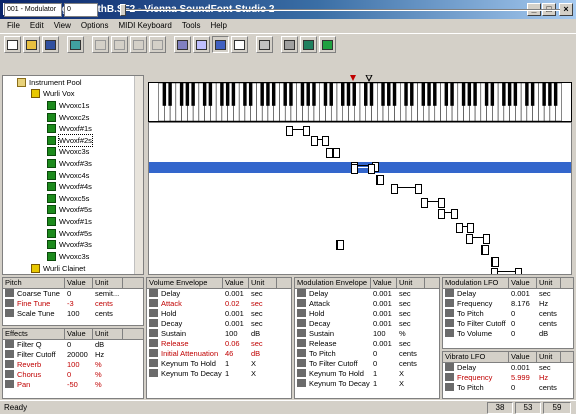  I want to click on tree-instrument-item: Wvoxf#3s, so click(69, 163).